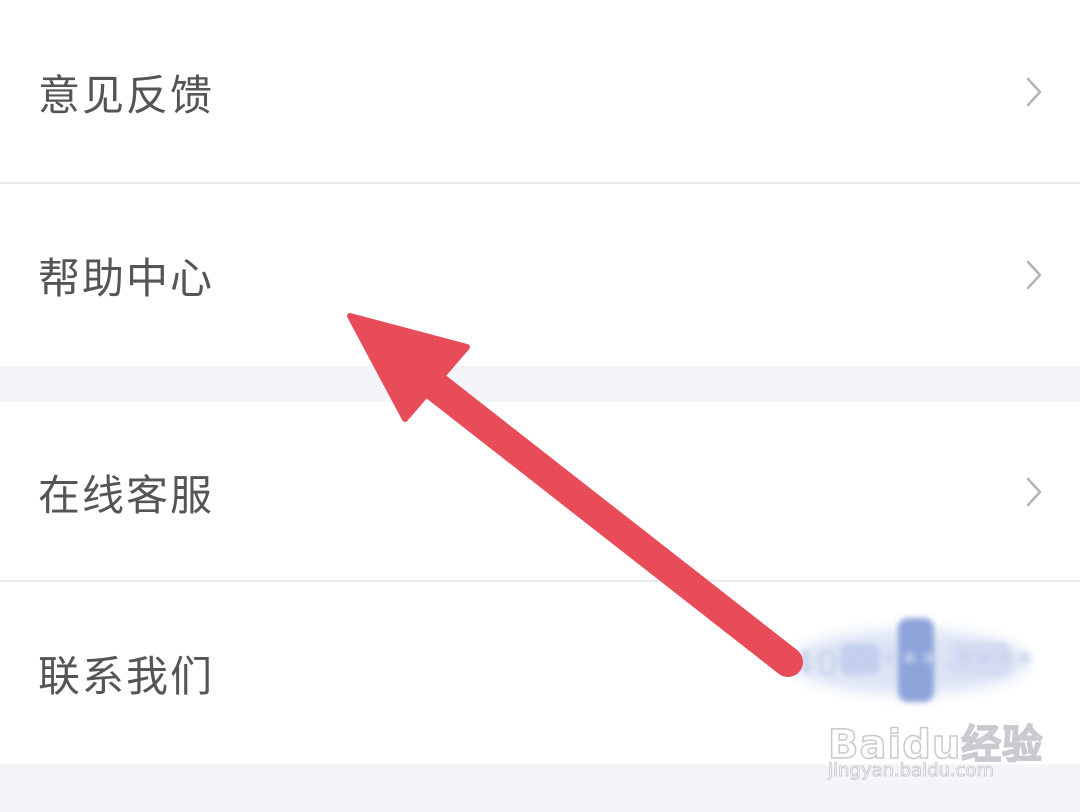  What do you see at coordinates (609, 522) in the screenshot?
I see `arrow-shaft` at bounding box center [609, 522].